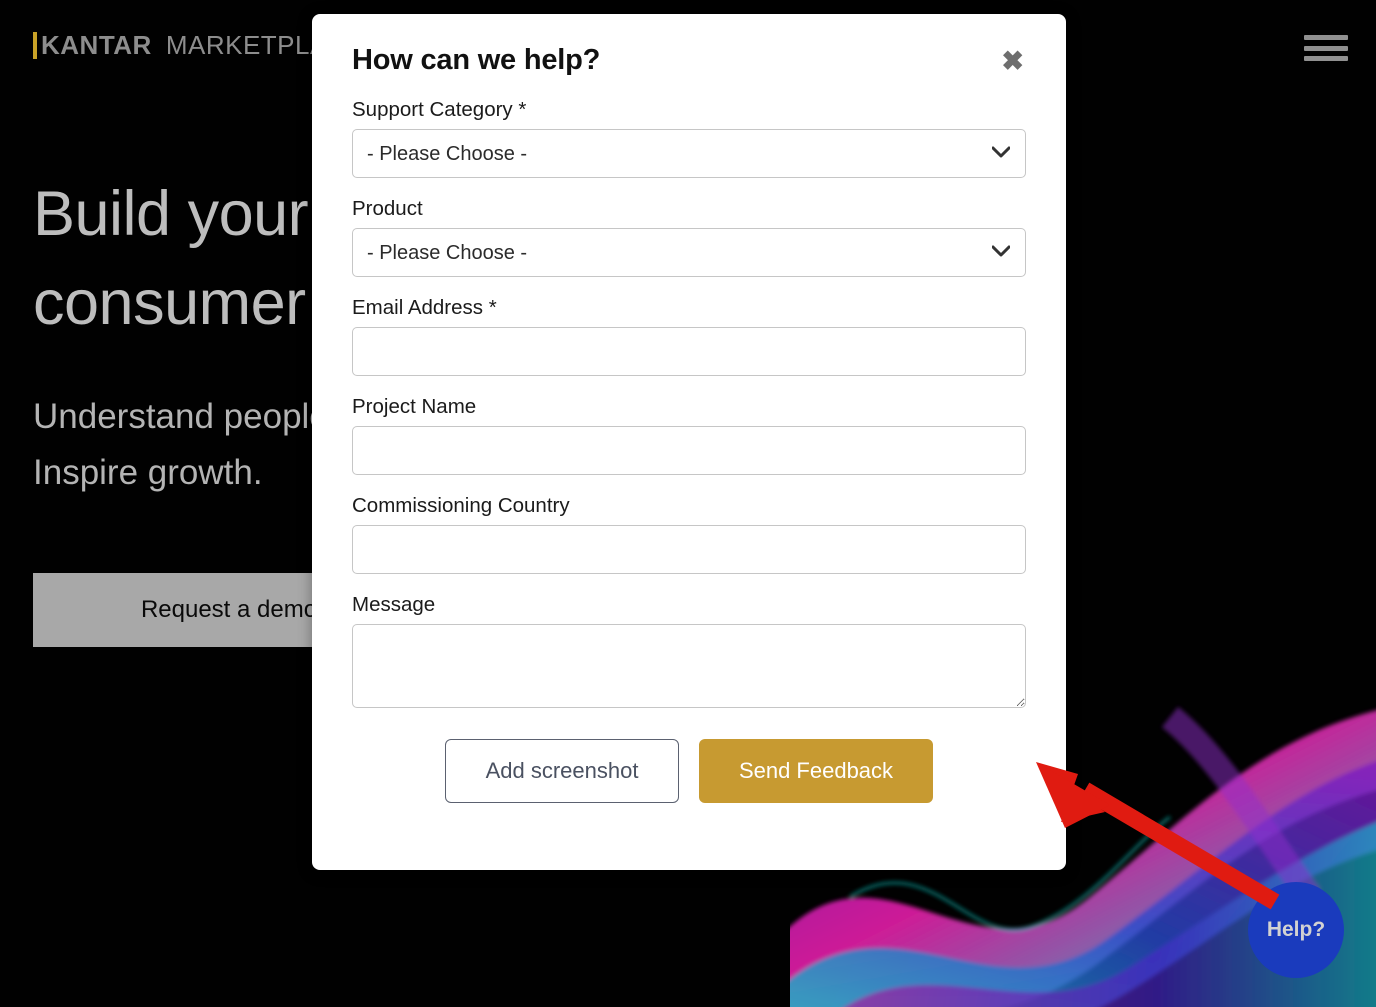  What do you see at coordinates (689, 450) in the screenshot?
I see `project-name-input` at bounding box center [689, 450].